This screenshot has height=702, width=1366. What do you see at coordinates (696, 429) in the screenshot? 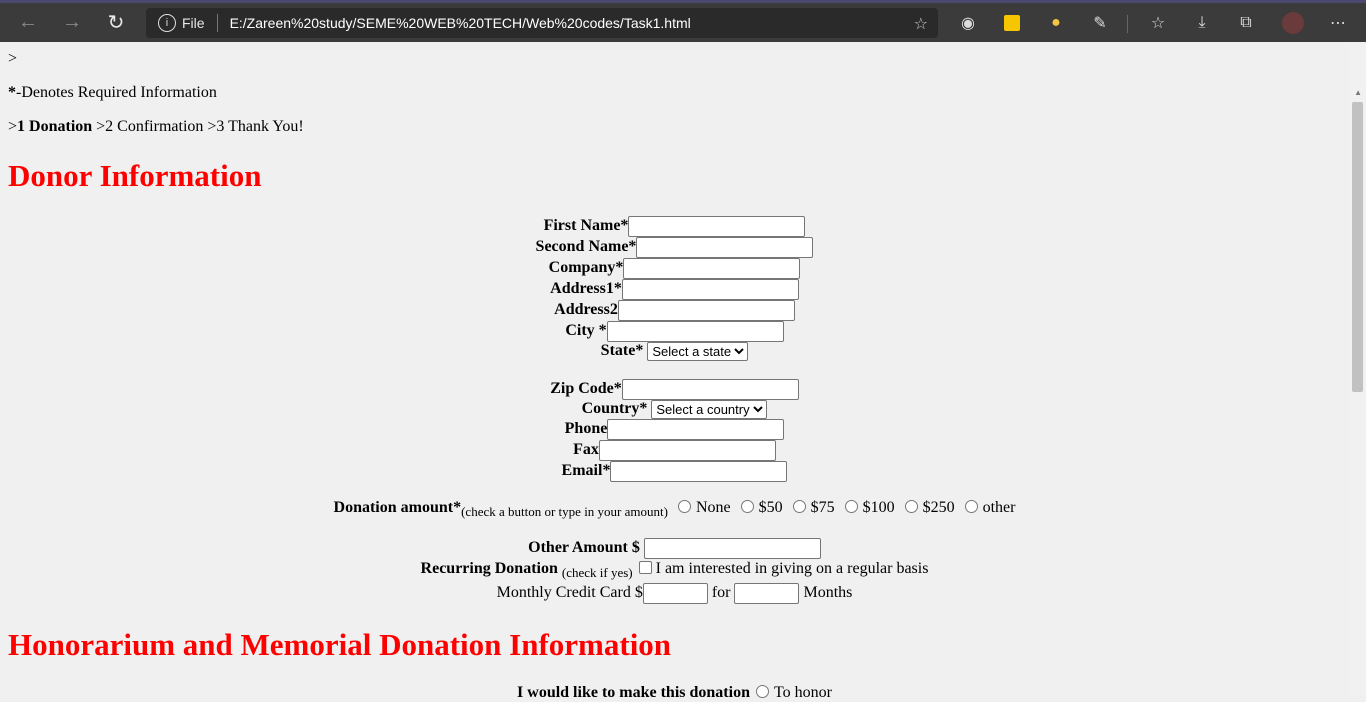
I see `phone-input` at bounding box center [696, 429].